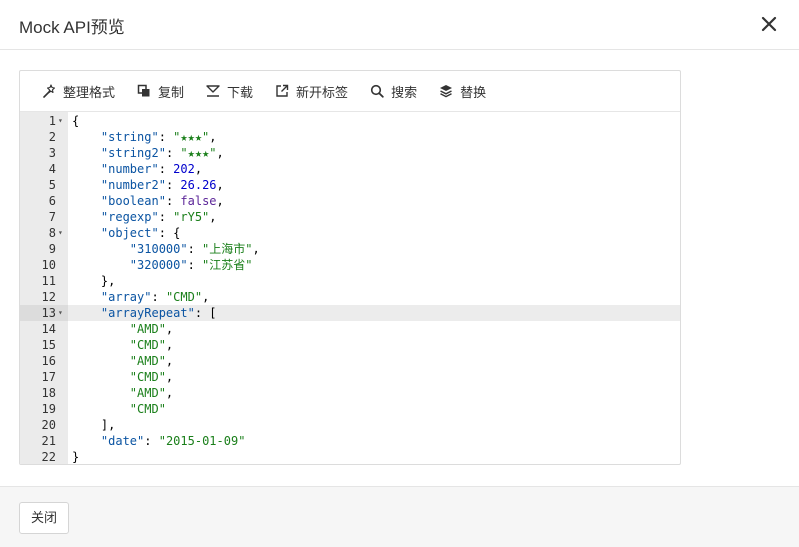 This screenshot has width=799, height=547. What do you see at coordinates (350, 281) in the screenshot?
I see `code-line: 11 },` at bounding box center [350, 281].